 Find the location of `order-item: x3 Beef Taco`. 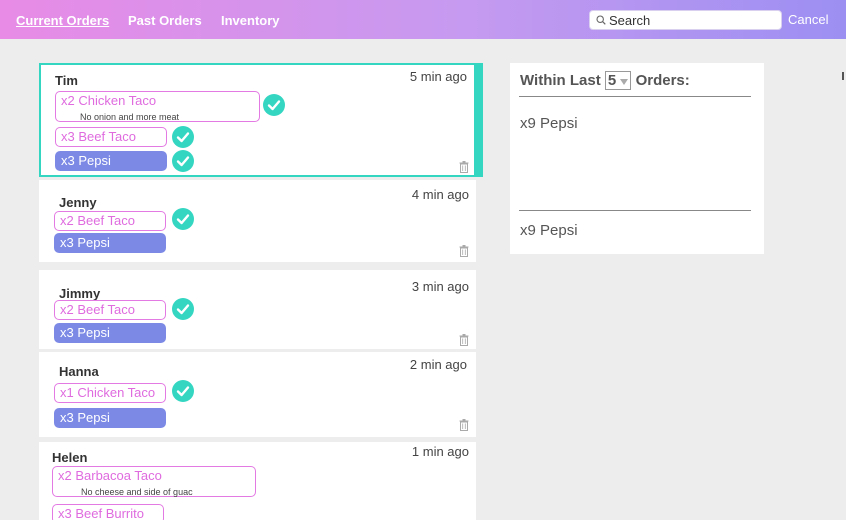

order-item: x3 Beef Taco is located at coordinates (111, 137).